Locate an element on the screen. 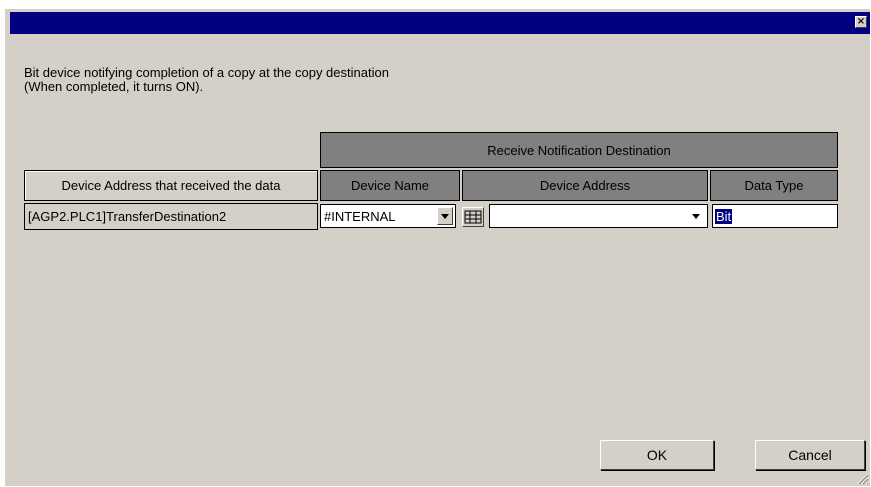 This screenshot has height=487, width=871. device-name-select: #INTERNAL is located at coordinates (388, 216).